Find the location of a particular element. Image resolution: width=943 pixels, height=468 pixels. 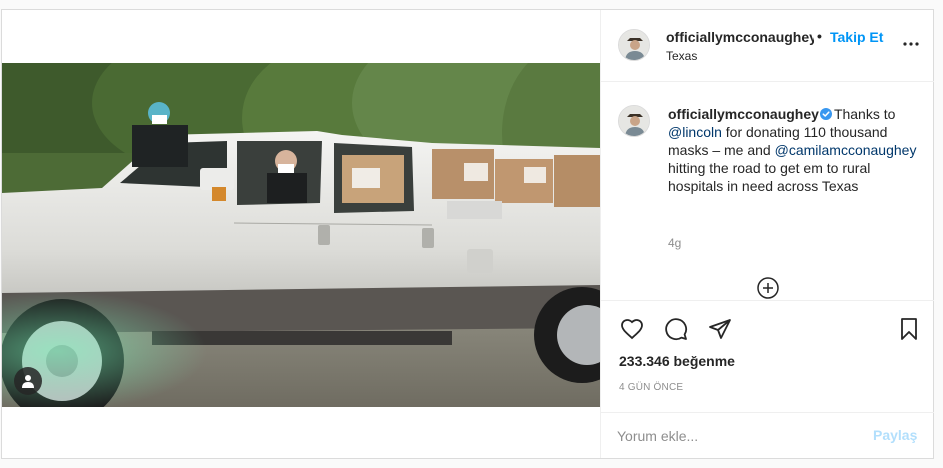

bookmark-icon is located at coordinates (909, 329).